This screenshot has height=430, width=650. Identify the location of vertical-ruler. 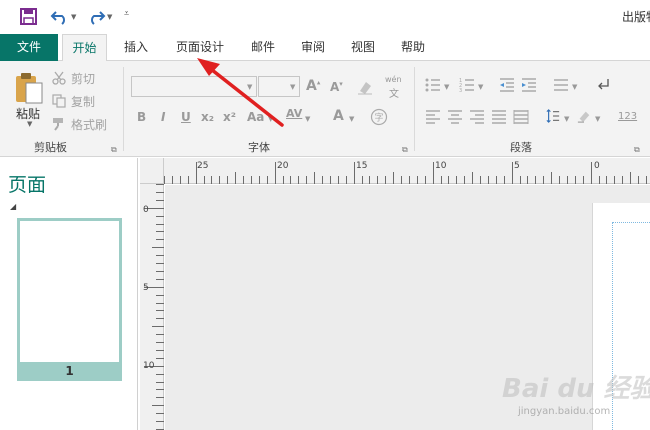
(152, 307).